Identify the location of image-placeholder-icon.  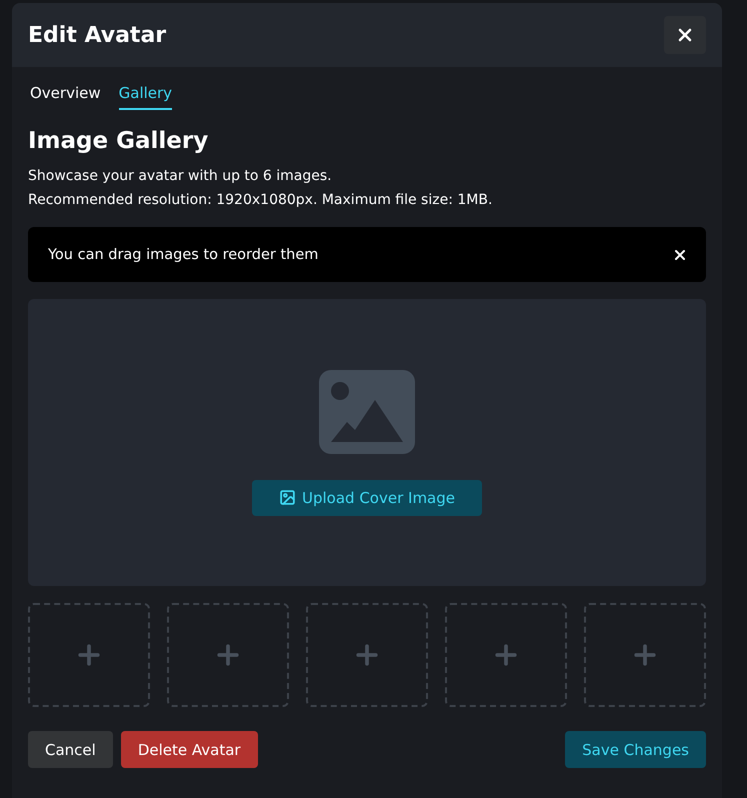
(367, 412).